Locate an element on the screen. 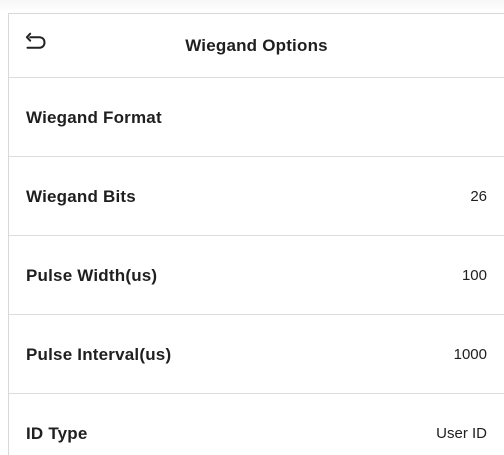 This screenshot has height=455, width=504. top-gradient-strip is located at coordinates (252, 6).